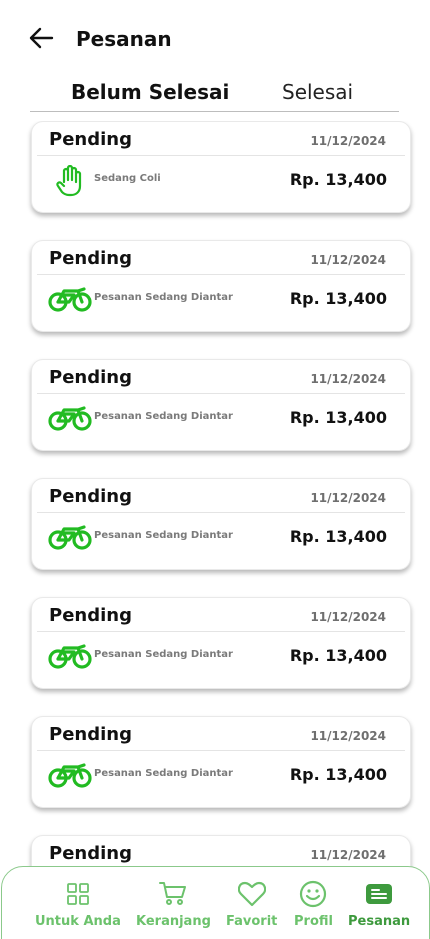 Image resolution: width=430 pixels, height=939 pixels. What do you see at coordinates (215, 36) in the screenshot?
I see `app-header: Pesanan` at bounding box center [215, 36].